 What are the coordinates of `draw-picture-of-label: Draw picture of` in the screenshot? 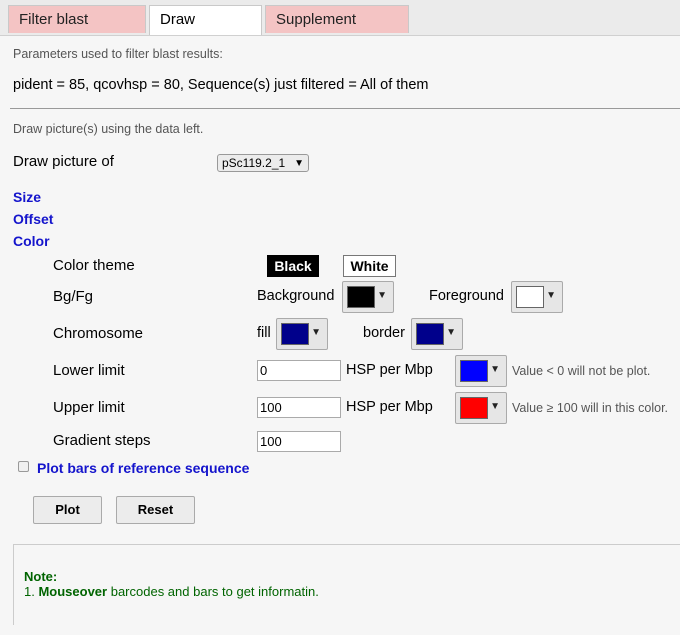 It's located at (63, 161).